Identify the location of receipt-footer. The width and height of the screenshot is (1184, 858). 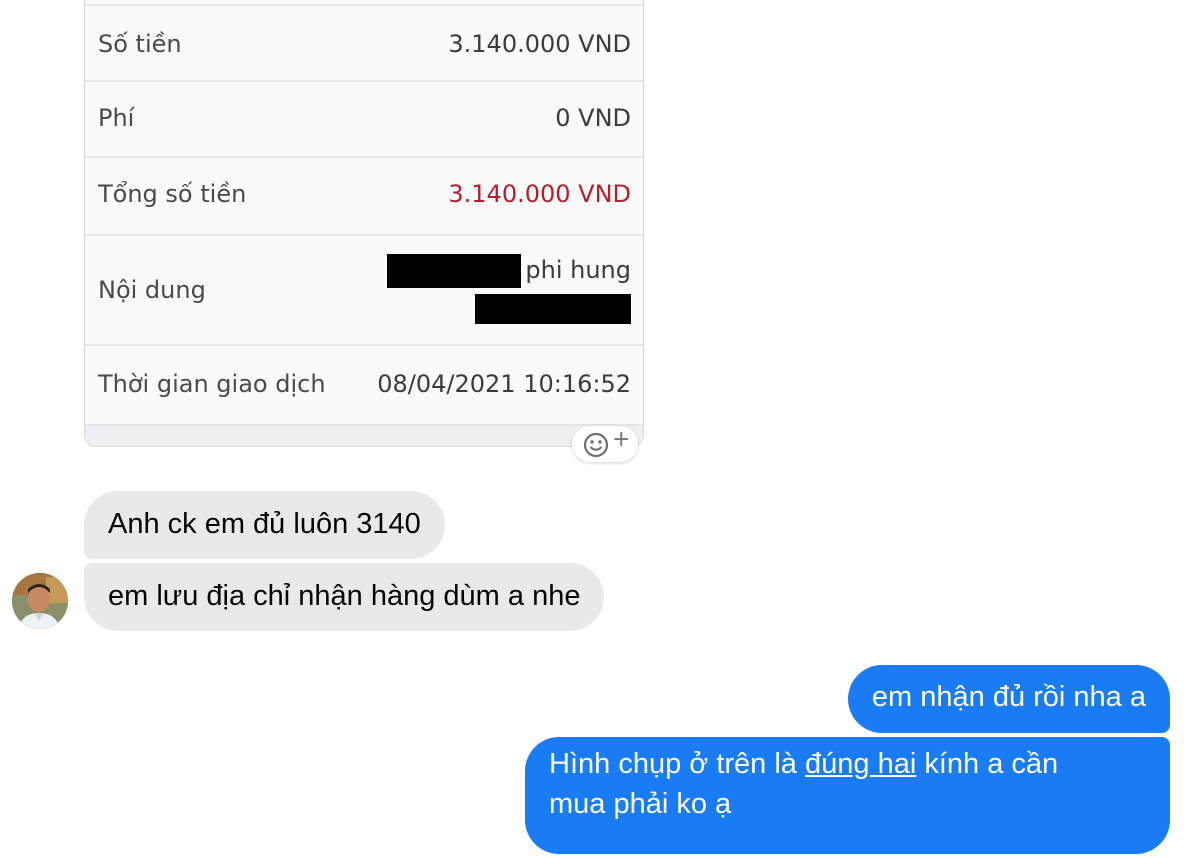
(364, 435).